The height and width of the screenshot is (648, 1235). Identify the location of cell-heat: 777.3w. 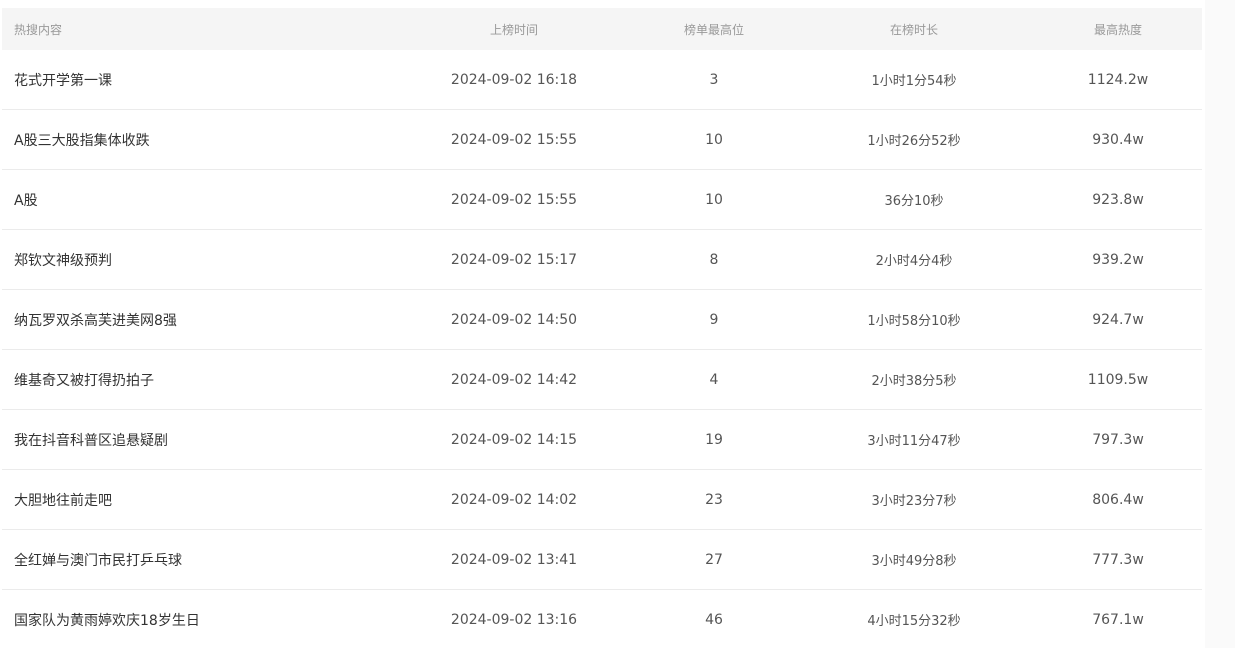
(1118, 559).